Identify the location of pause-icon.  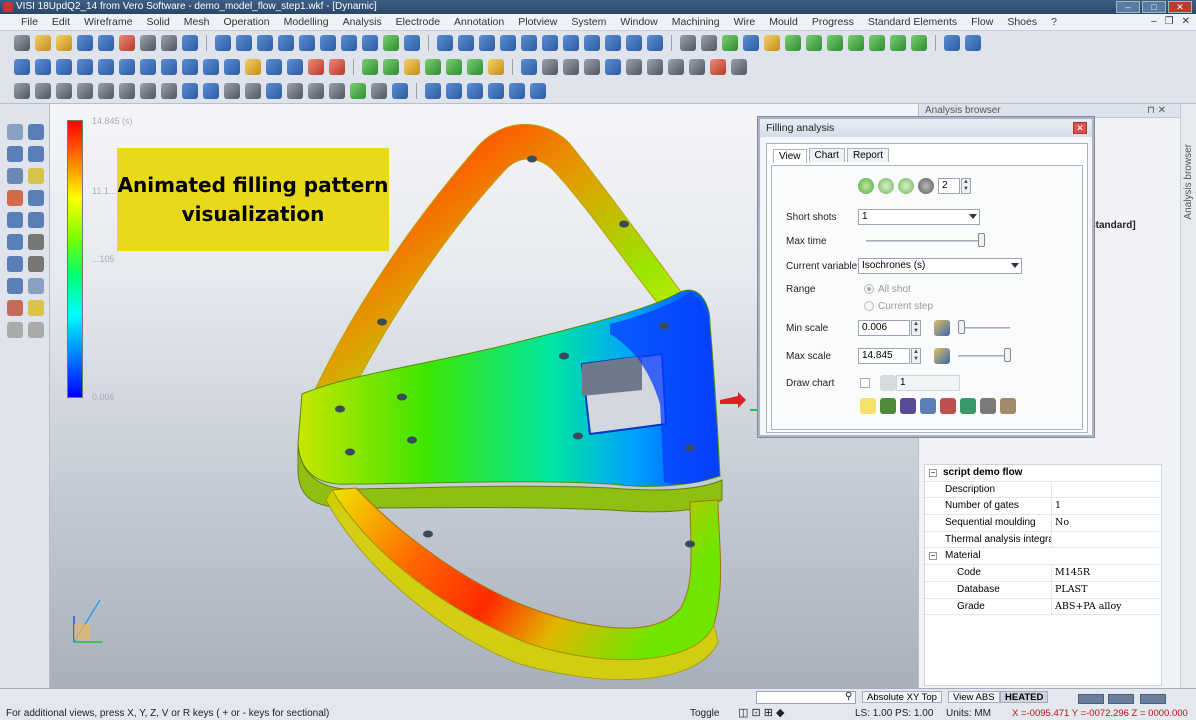
(906, 186).